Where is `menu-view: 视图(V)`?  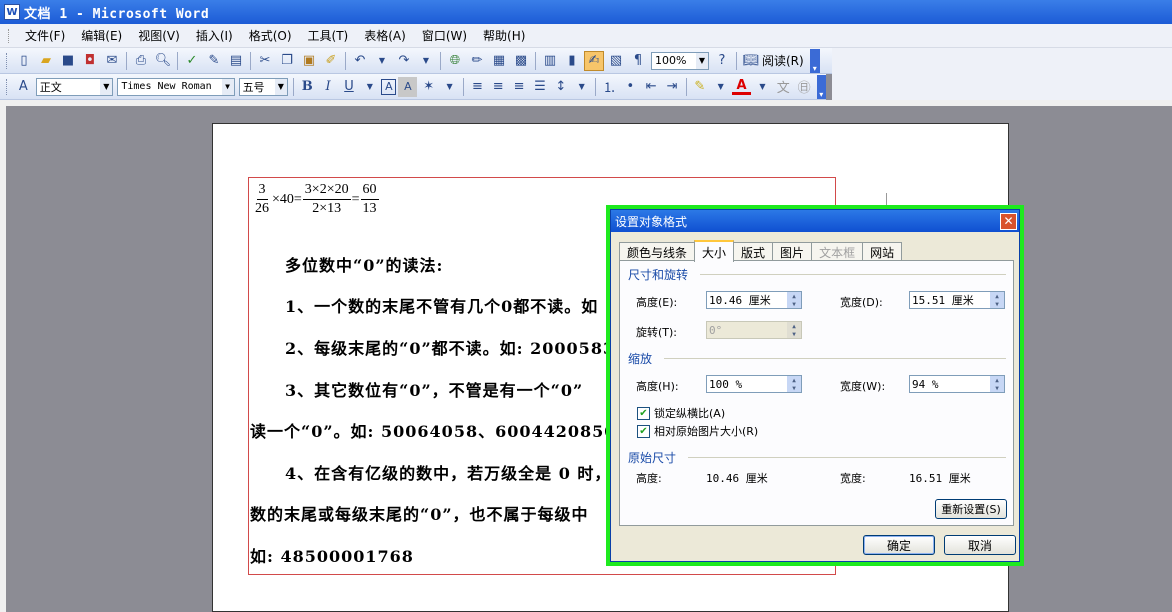
menu-view: 视图(V) is located at coordinates (159, 36).